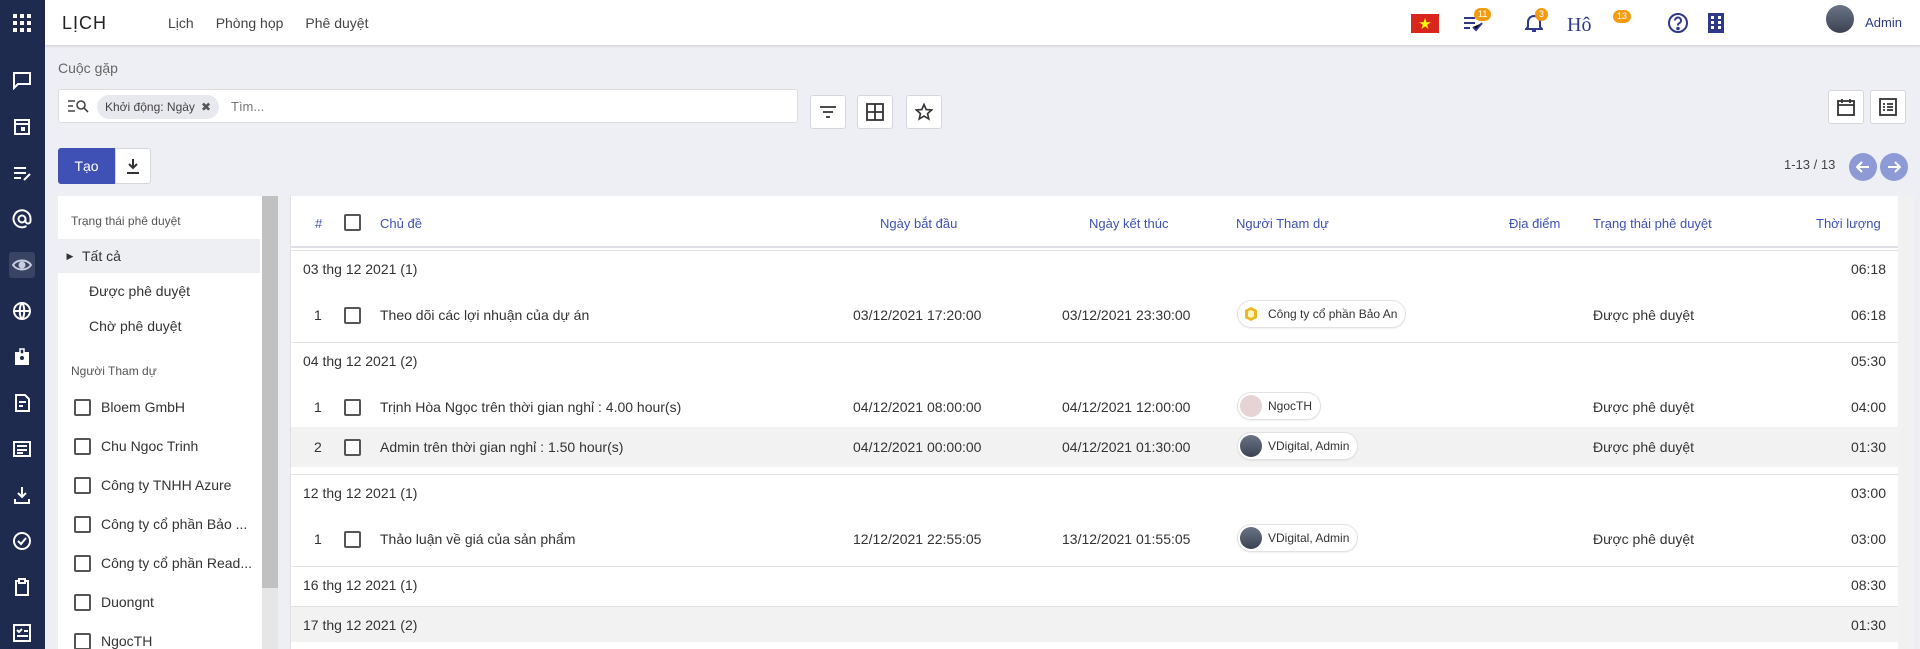  Describe the element at coordinates (159, 256) in the screenshot. I see `filter-all: ▶ Tất cả` at that location.